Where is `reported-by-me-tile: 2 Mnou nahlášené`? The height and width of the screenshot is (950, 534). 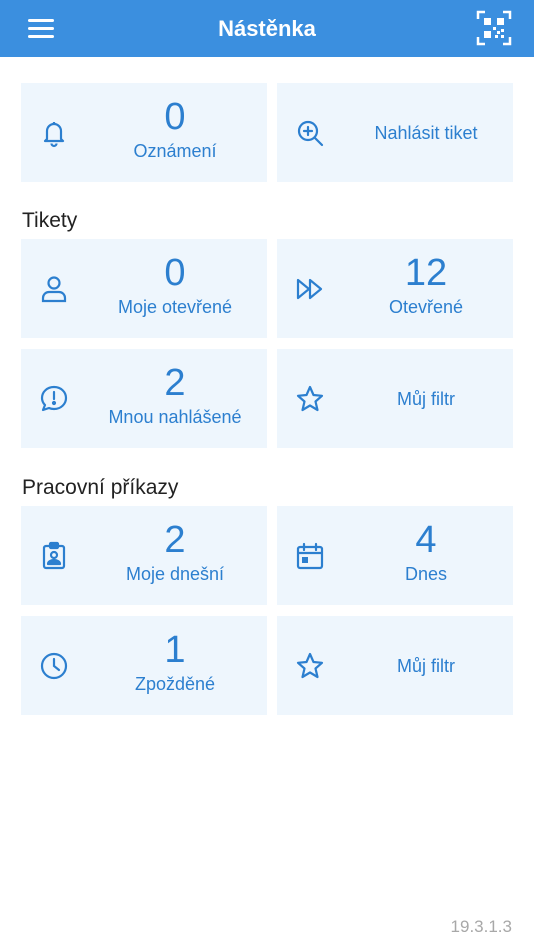 reported-by-me-tile: 2 Mnou nahlášené is located at coordinates (144, 398).